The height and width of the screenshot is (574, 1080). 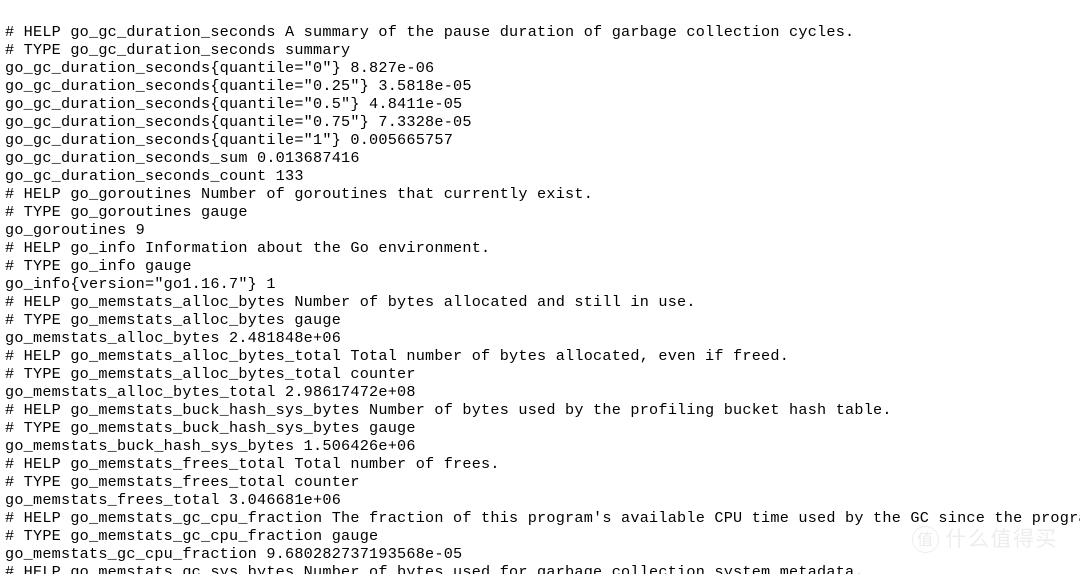 What do you see at coordinates (182, 158) in the screenshot?
I see `metrics-line: go_gc_duration_seconds_sum 0.013687416` at bounding box center [182, 158].